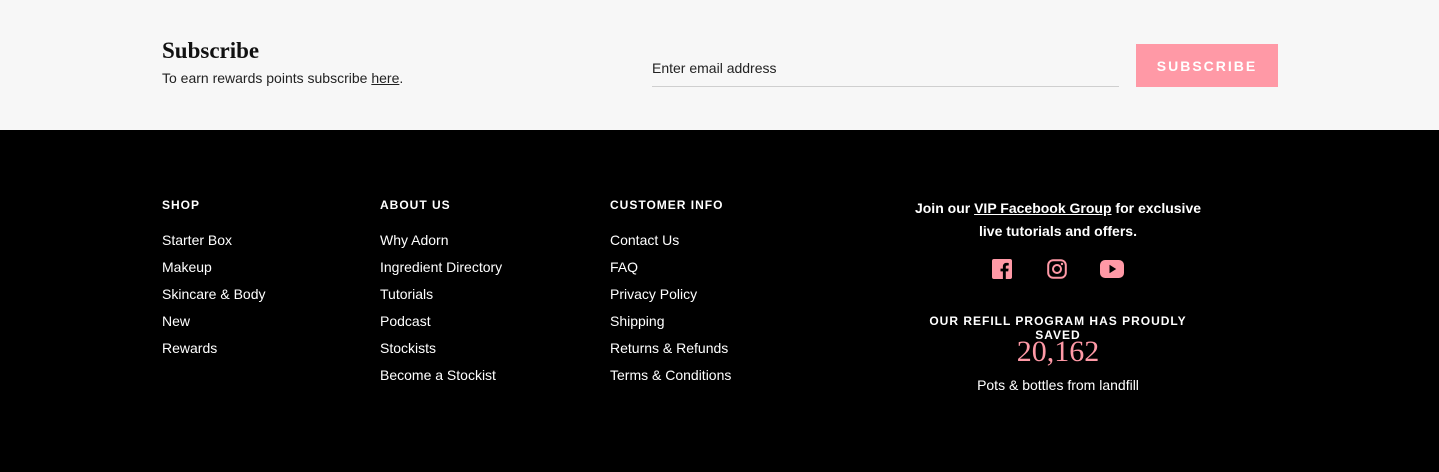 The image size is (1439, 472). Describe the element at coordinates (181, 205) in the screenshot. I see `shop-heading: SHOP` at that location.